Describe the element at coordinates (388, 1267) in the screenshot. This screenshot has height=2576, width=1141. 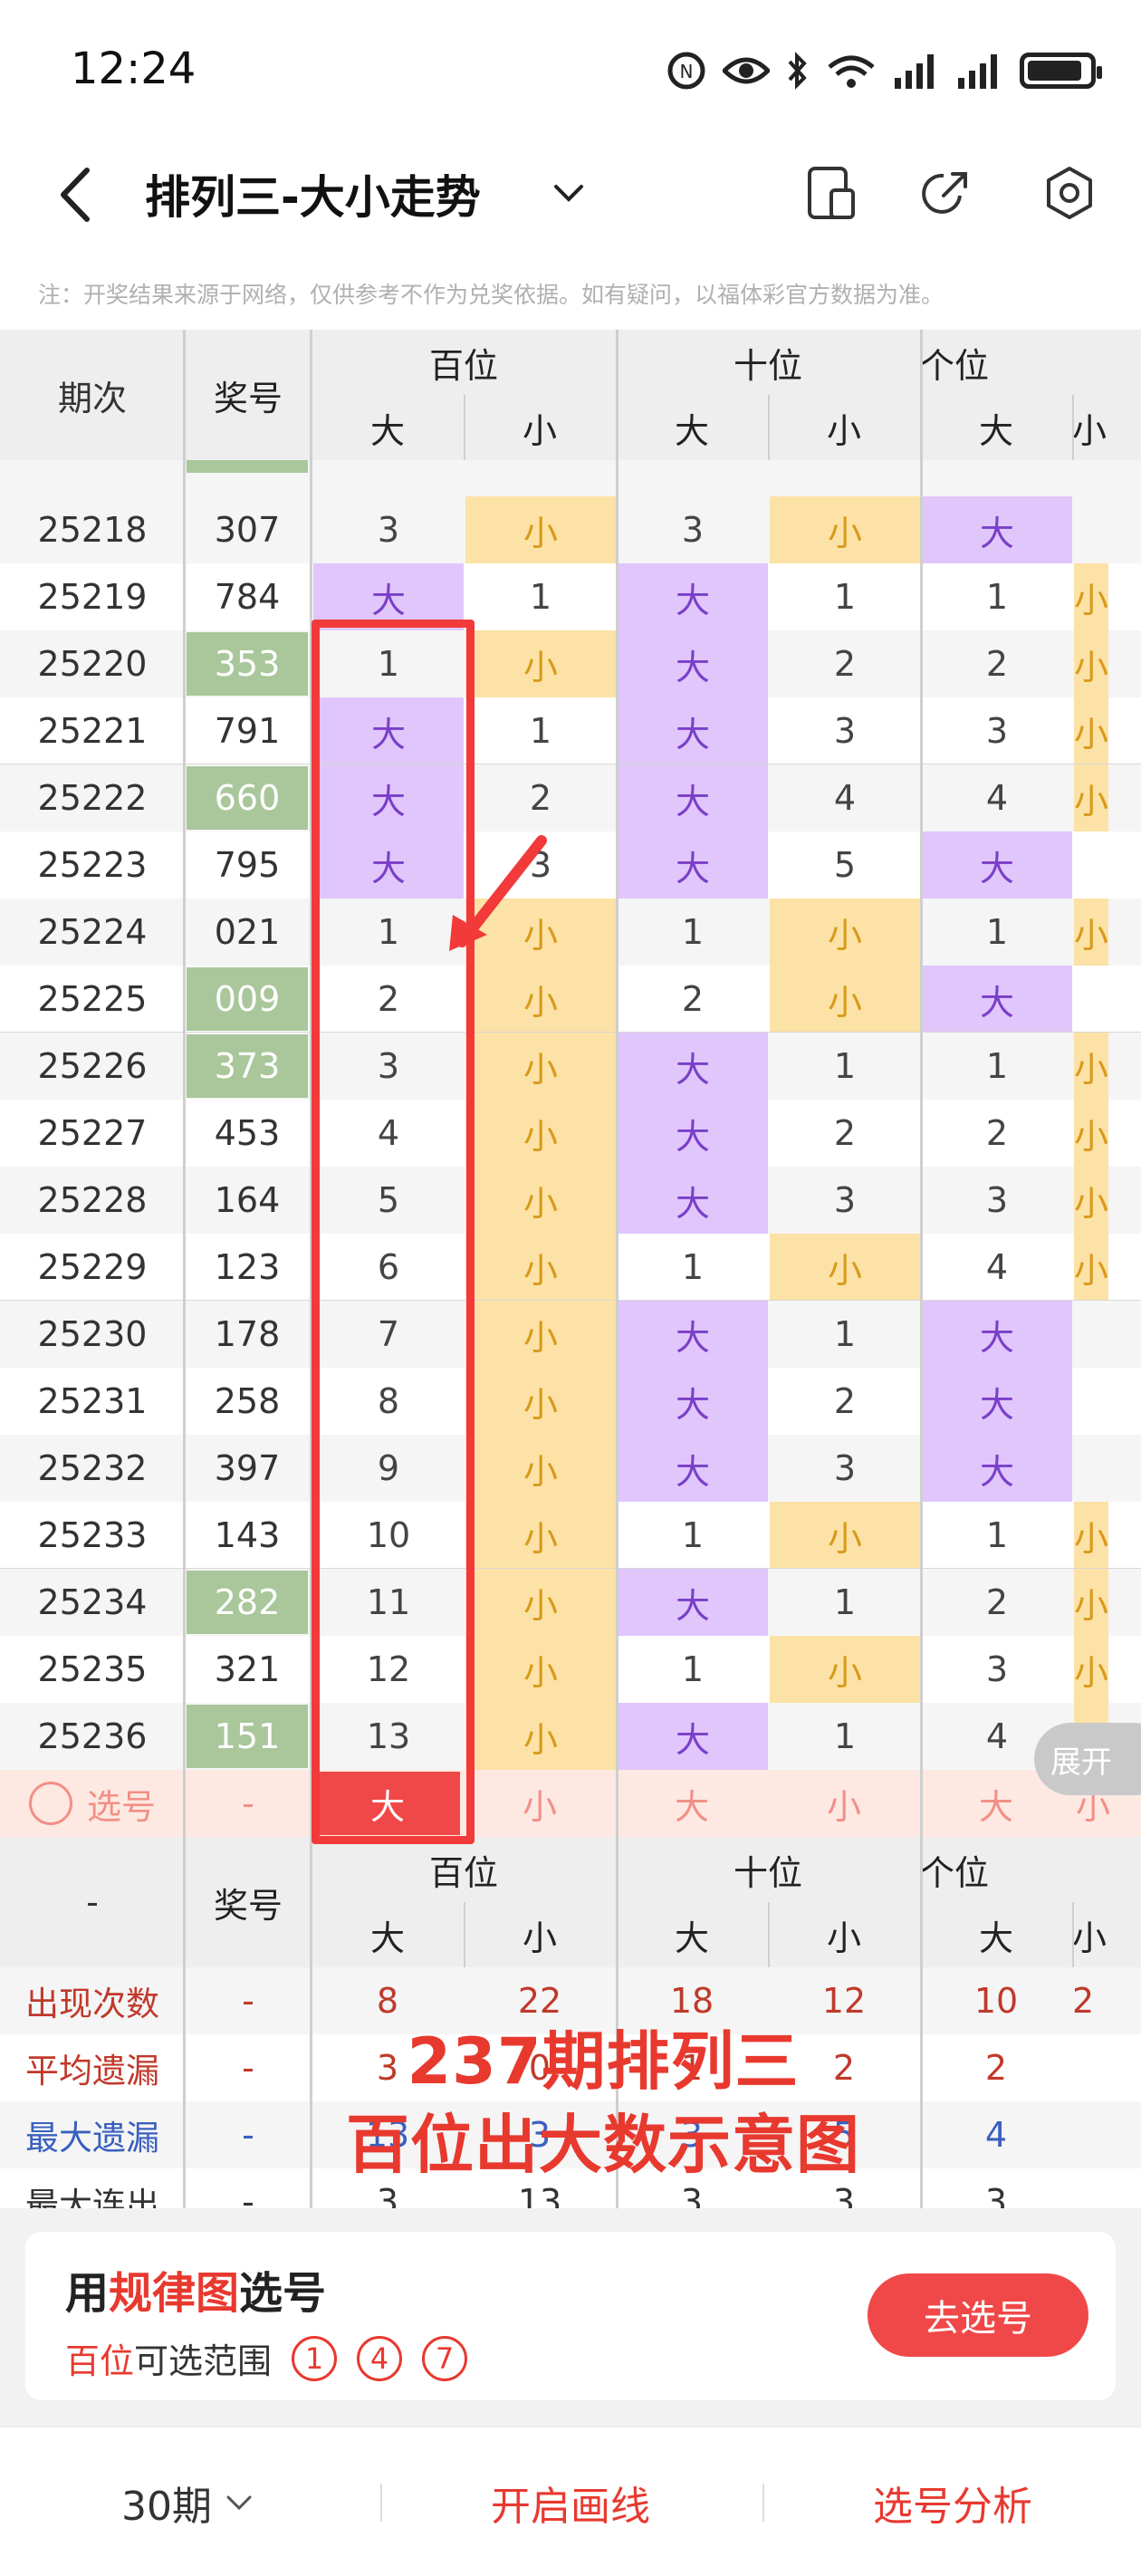
I see `trend-cell: 6` at that location.